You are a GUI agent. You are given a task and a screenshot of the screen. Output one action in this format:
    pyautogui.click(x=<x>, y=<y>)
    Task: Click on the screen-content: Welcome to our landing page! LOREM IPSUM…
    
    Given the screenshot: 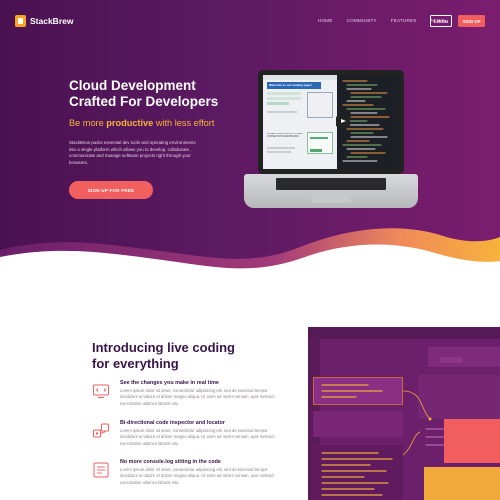 What is the action you would take?
    pyautogui.click(x=331, y=122)
    